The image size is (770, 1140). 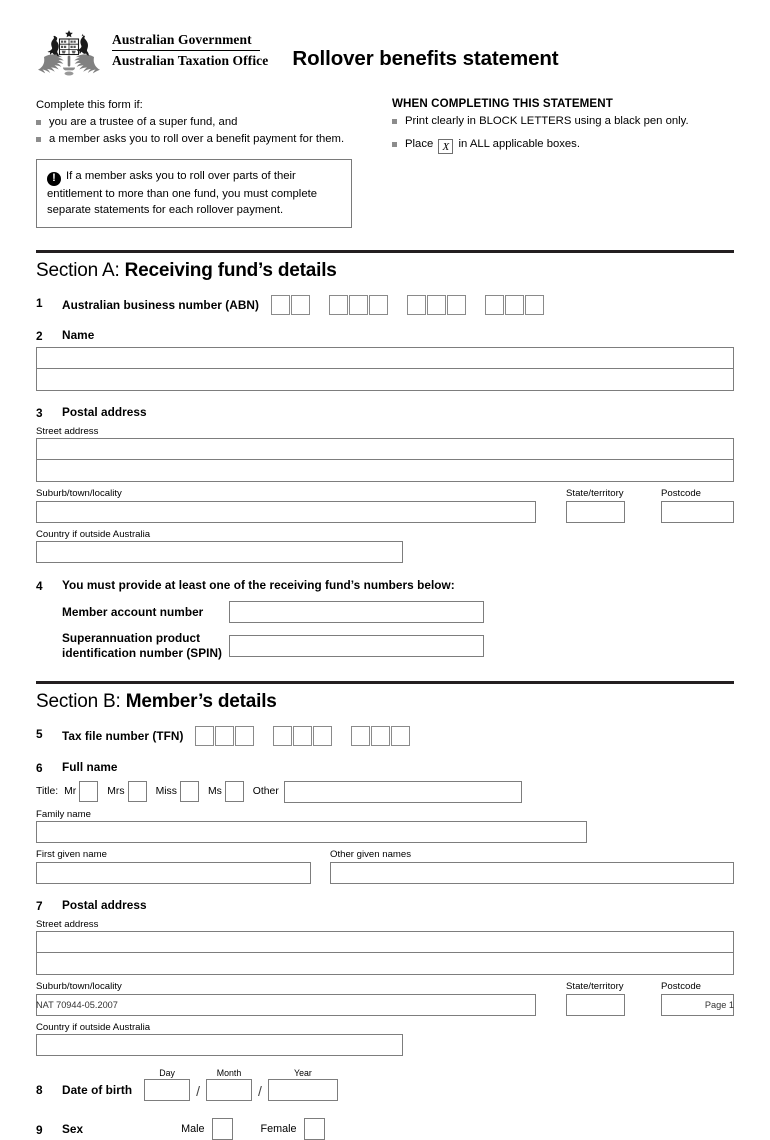 I want to click on member-country-input, so click(x=219, y=1045).